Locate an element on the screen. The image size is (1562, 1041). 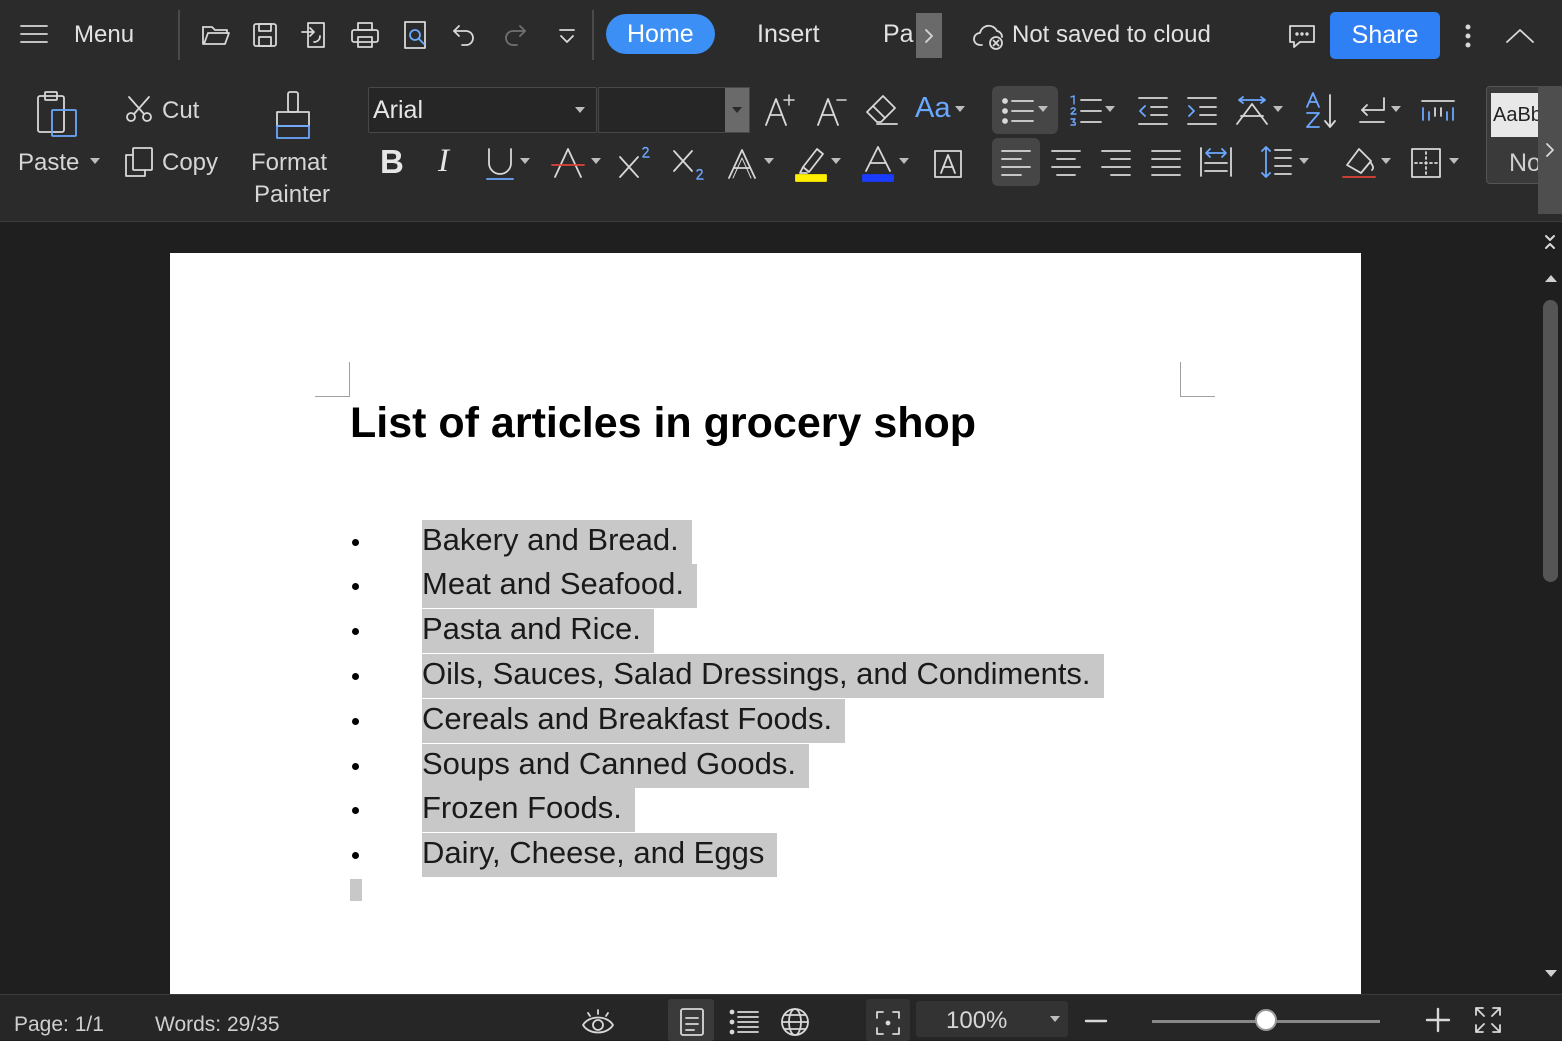
decrease-indent-icon is located at coordinates (1153, 111).